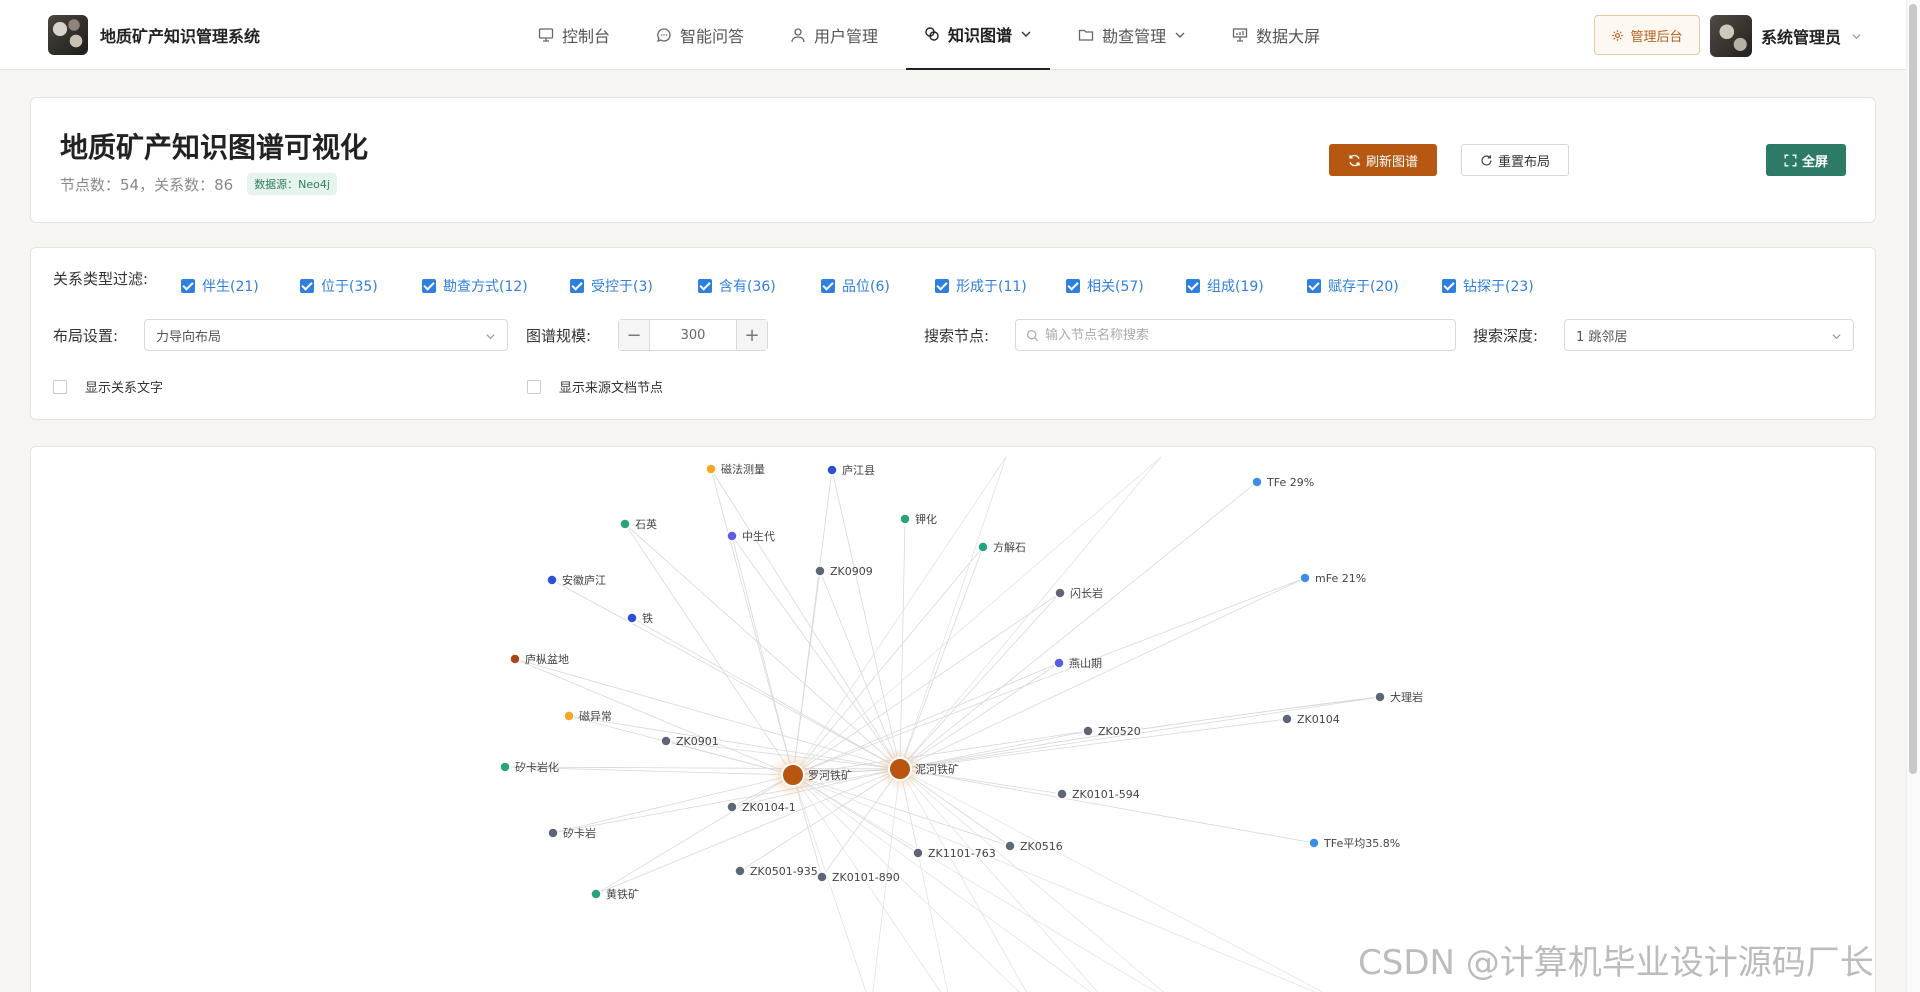 The height and width of the screenshot is (992, 1920). What do you see at coordinates (1001, 547) in the screenshot?
I see `graph-node: 方解石` at bounding box center [1001, 547].